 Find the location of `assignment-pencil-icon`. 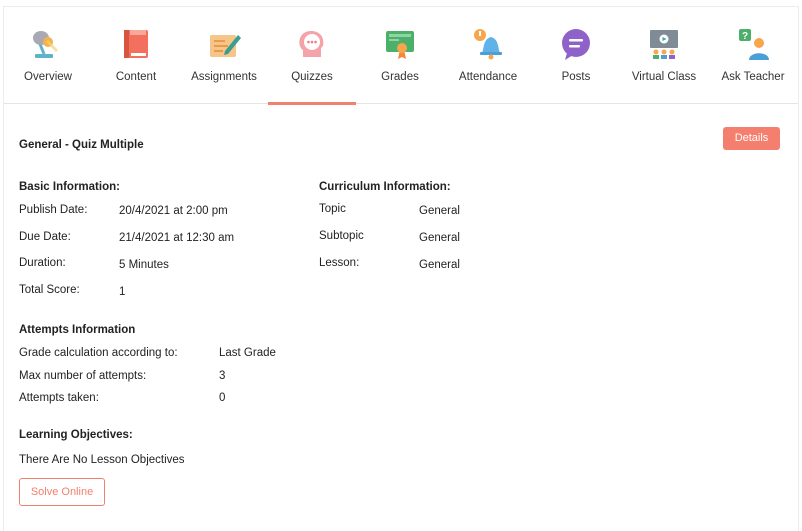

assignment-pencil-icon is located at coordinates (225, 46).